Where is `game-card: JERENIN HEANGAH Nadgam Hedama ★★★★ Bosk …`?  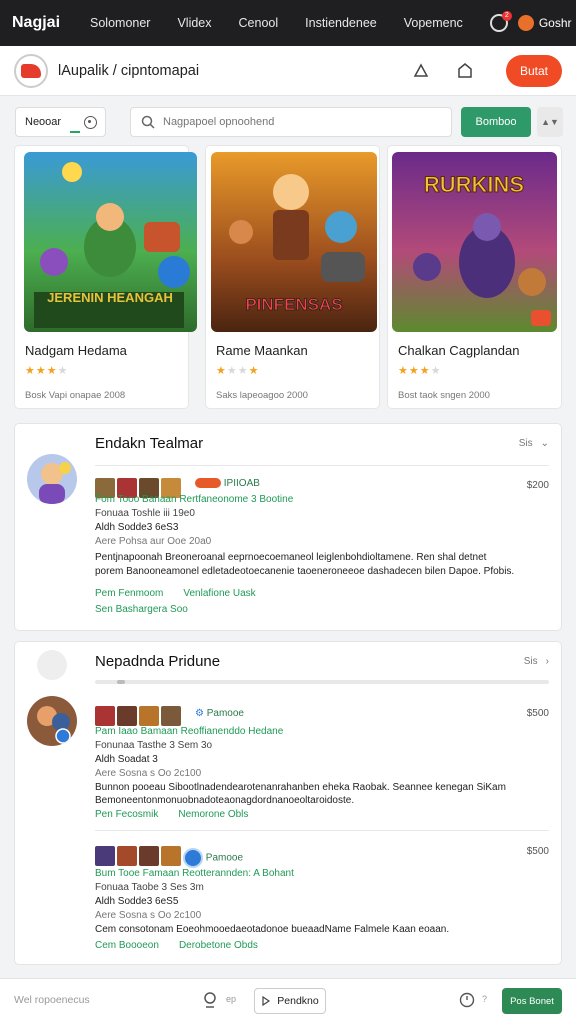 game-card: JERENIN HEANGAH Nadgam Hedama ★★★★ Bosk … is located at coordinates (106, 277).